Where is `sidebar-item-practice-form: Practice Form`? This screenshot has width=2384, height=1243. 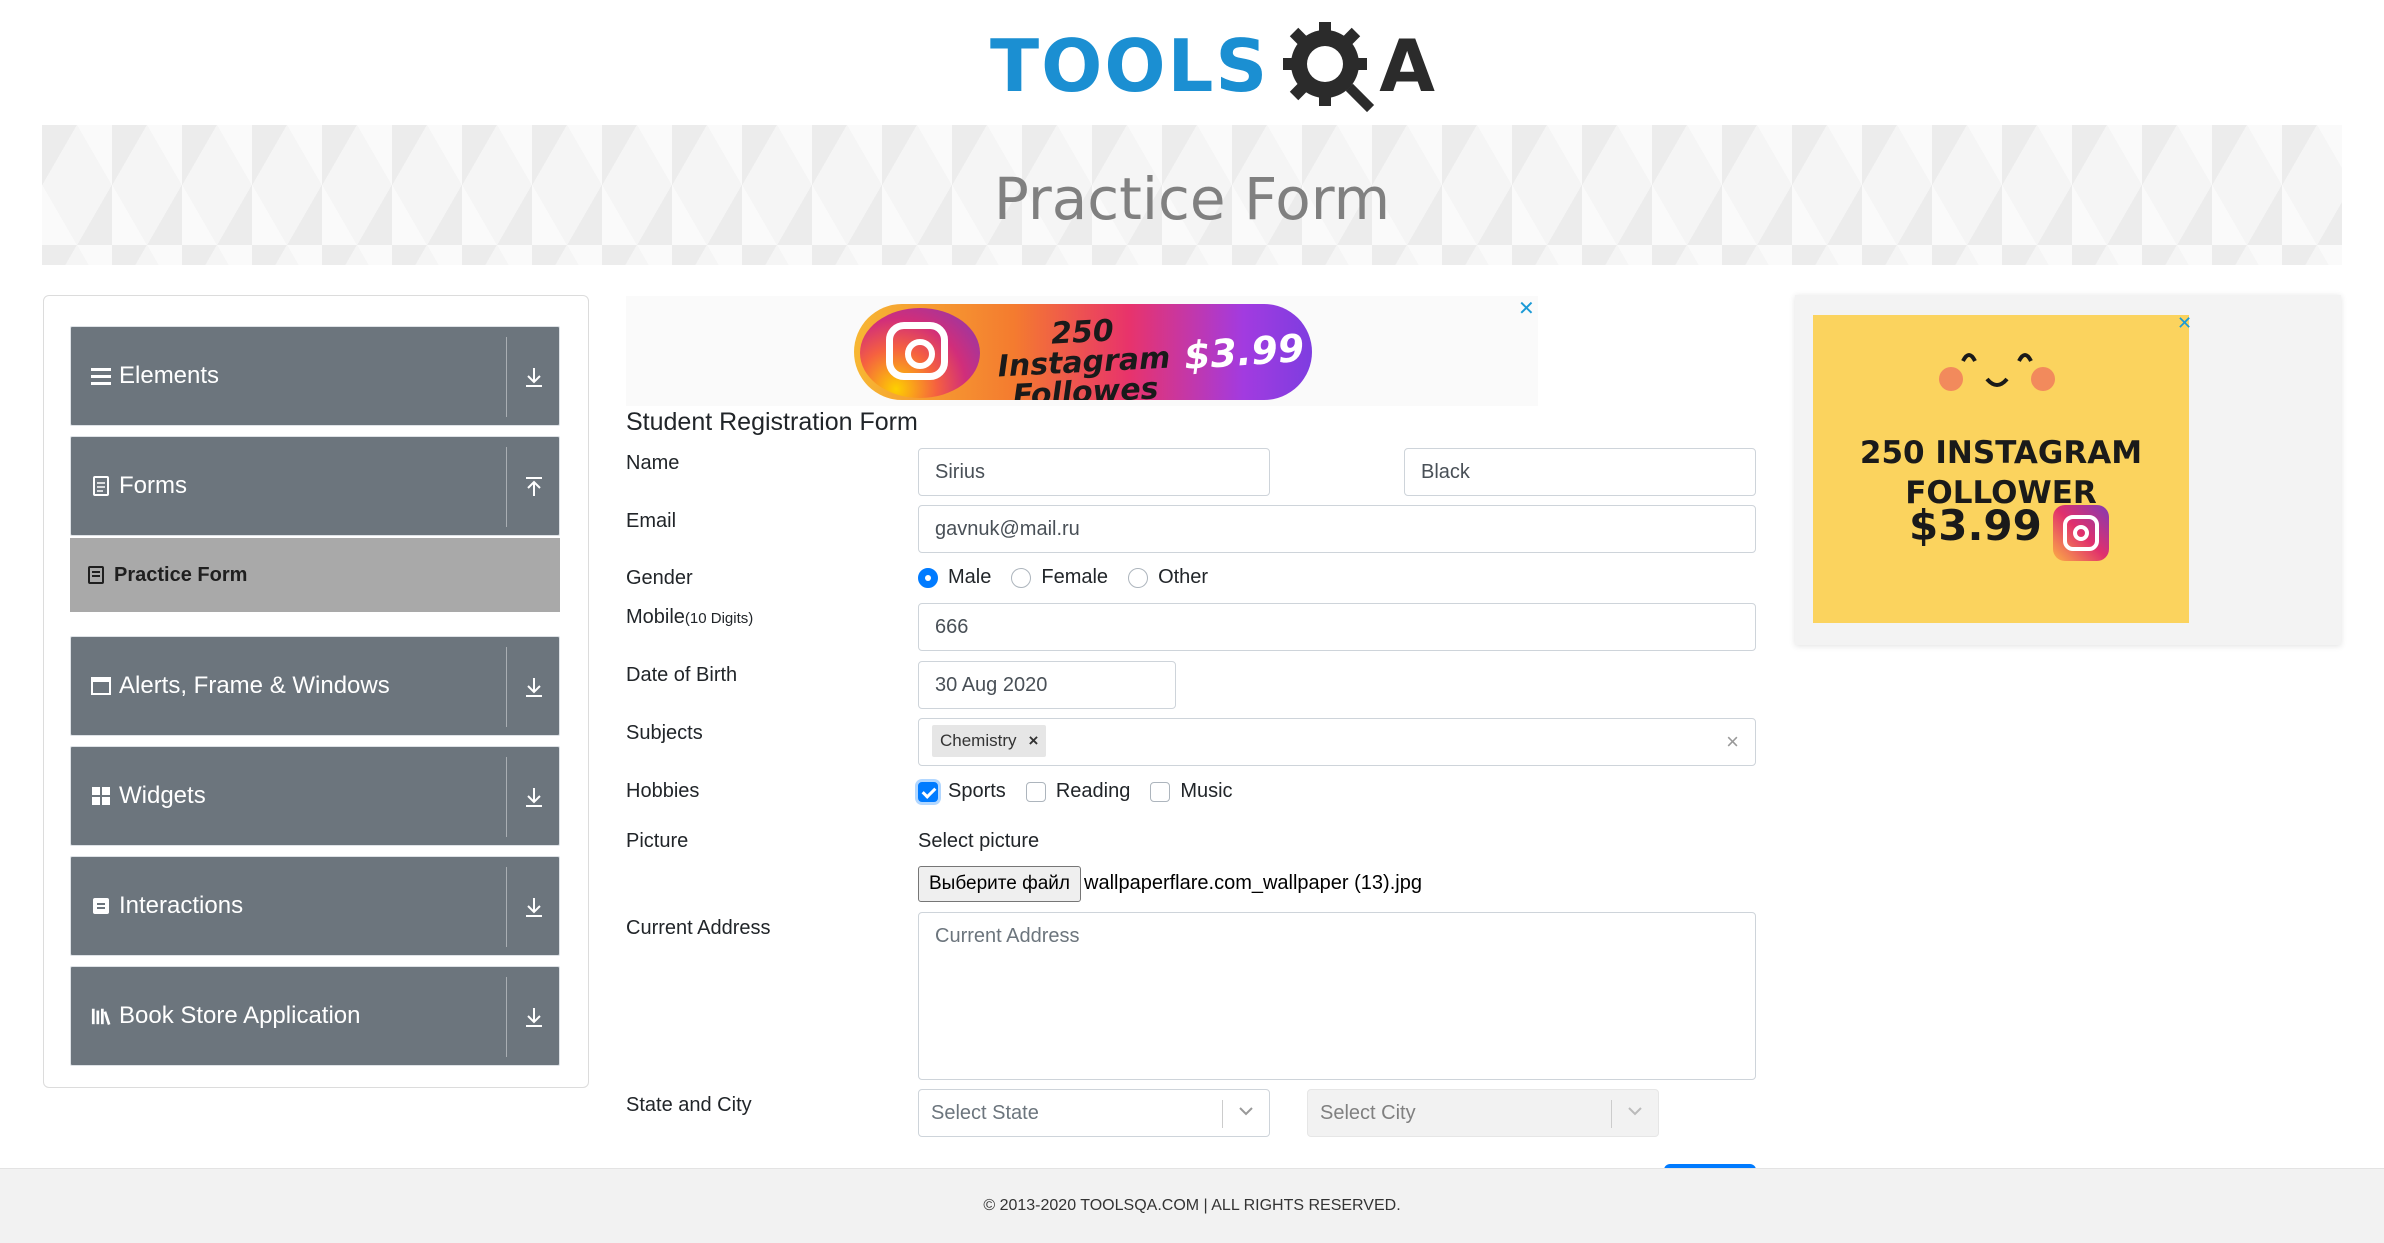 sidebar-item-practice-form: Practice Form is located at coordinates (315, 575).